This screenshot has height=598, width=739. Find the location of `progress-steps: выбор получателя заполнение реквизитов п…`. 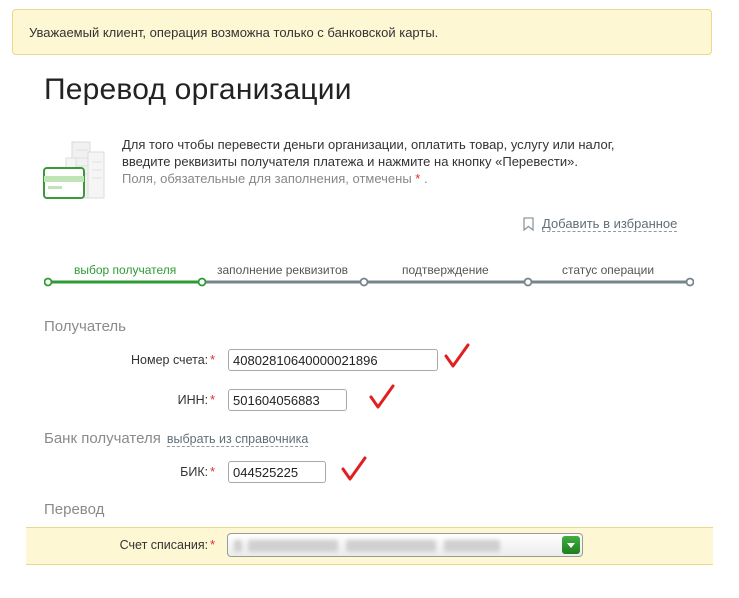

progress-steps: выбор получателя заполнение реквизитов п… is located at coordinates (369, 275).